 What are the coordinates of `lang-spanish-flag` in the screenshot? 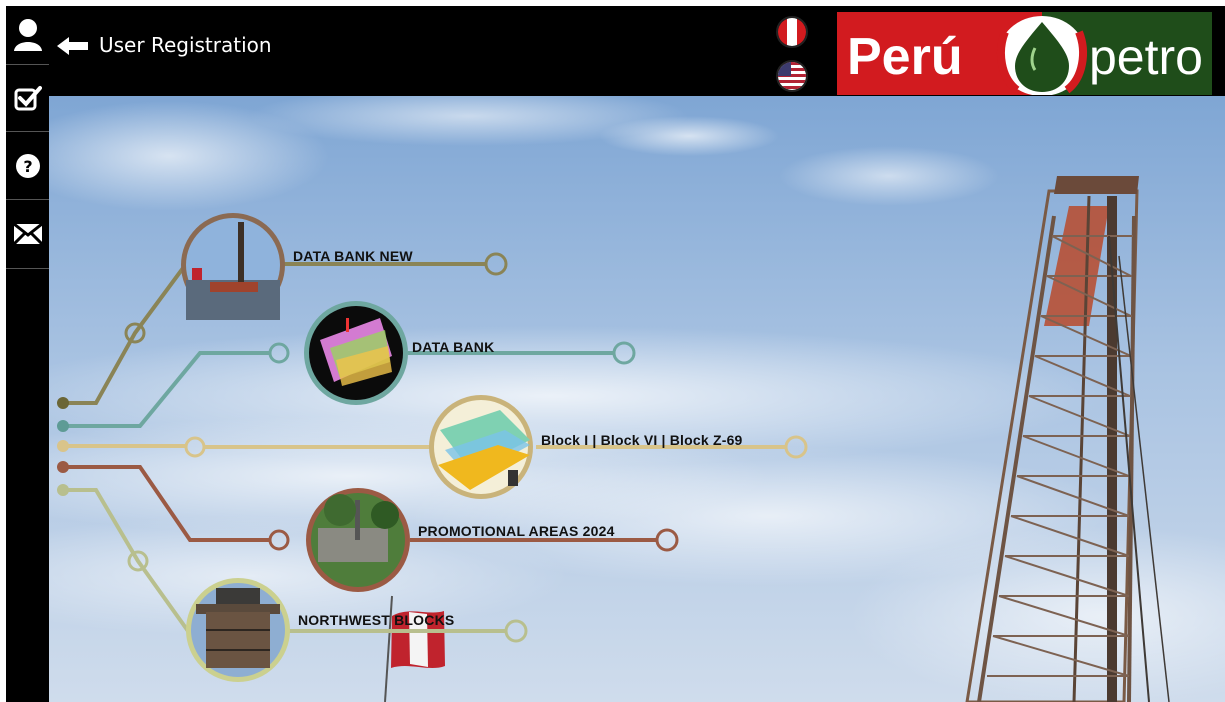 It's located at (792, 32).